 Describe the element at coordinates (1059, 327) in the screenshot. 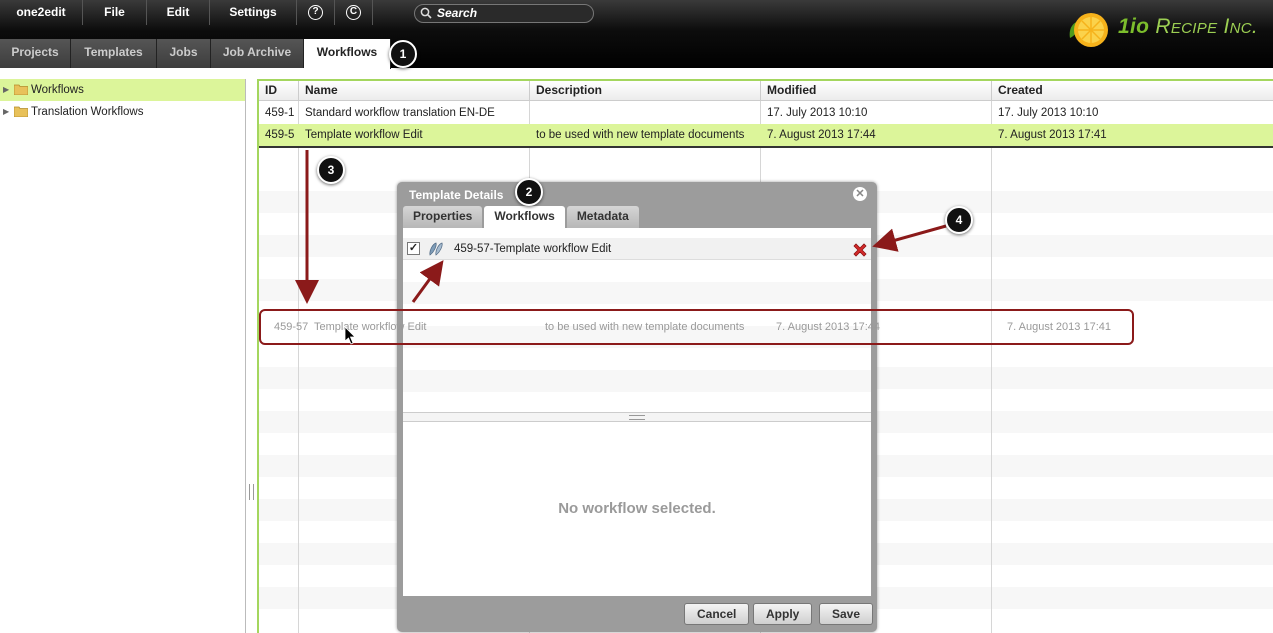

I see `ghost-created: 7. August 2013 17:41` at that location.